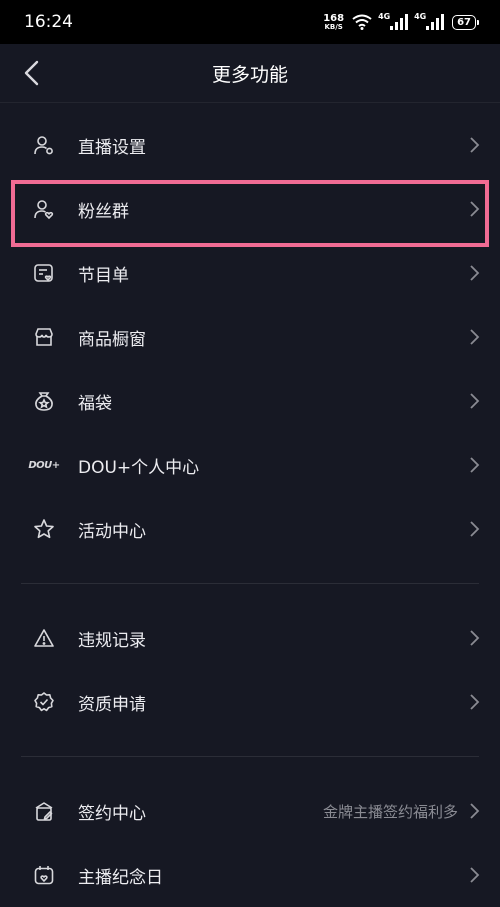 The width and height of the screenshot is (500, 907). What do you see at coordinates (139, 467) in the screenshot?
I see `menu-item-label: DOU+个人中心` at bounding box center [139, 467].